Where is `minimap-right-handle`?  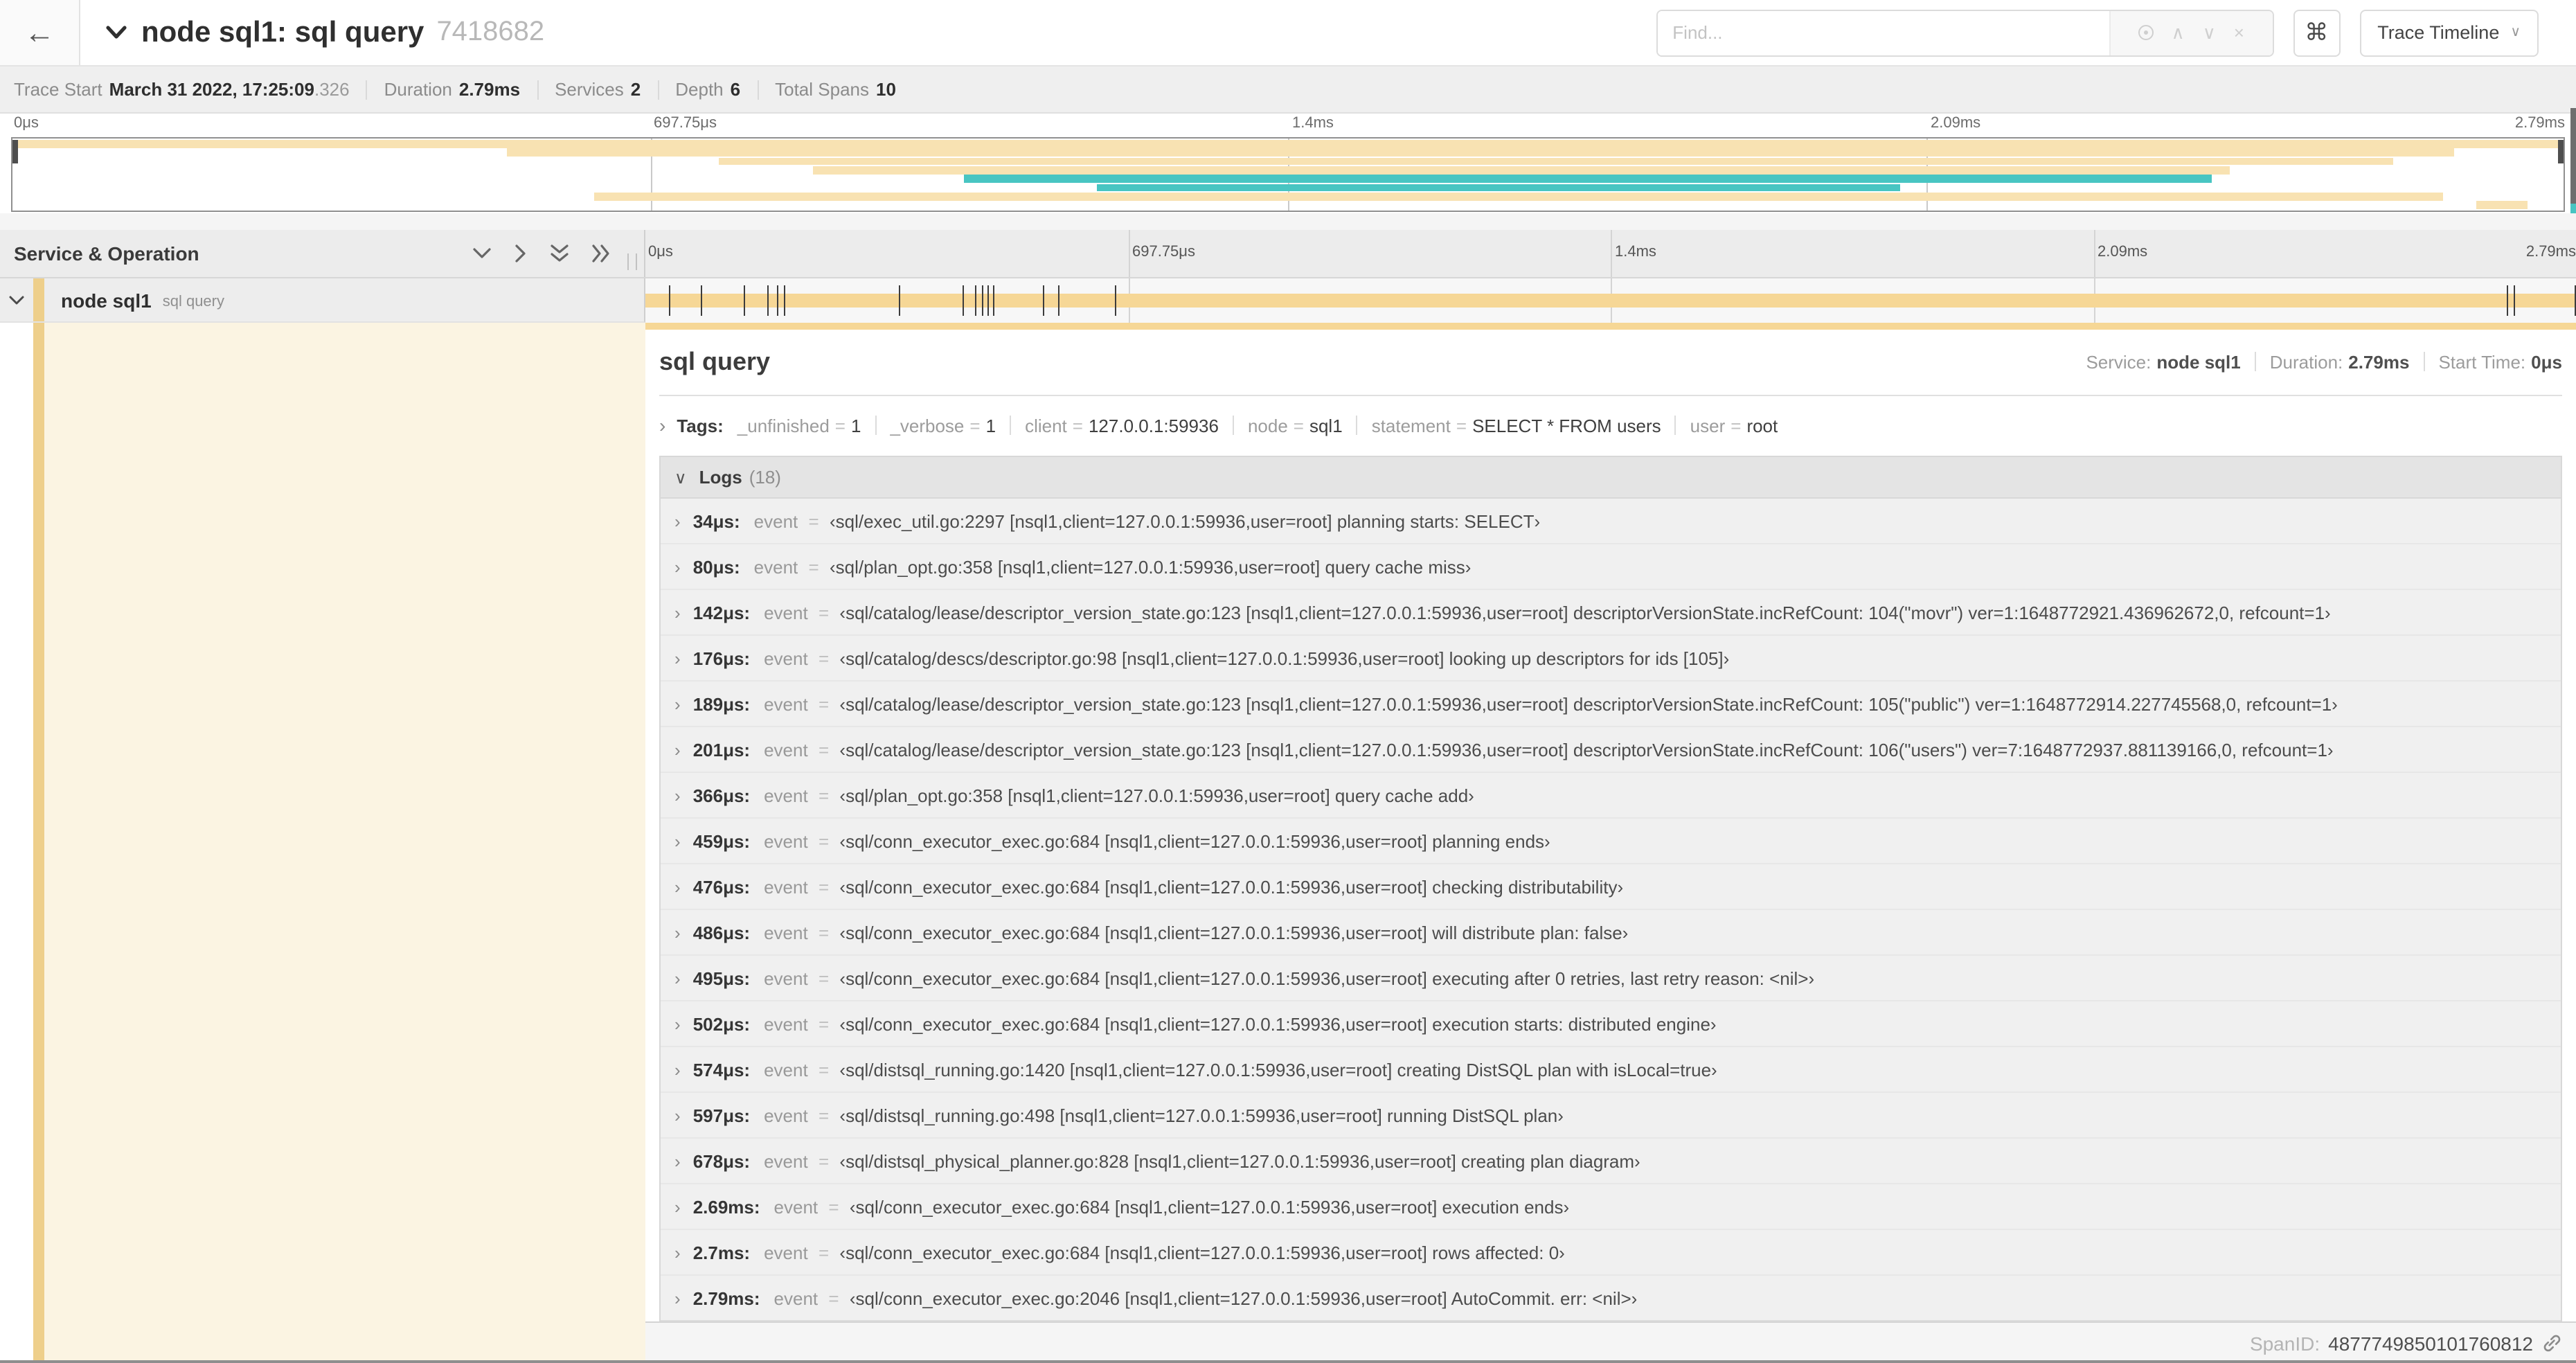 minimap-right-handle is located at coordinates (2561, 152).